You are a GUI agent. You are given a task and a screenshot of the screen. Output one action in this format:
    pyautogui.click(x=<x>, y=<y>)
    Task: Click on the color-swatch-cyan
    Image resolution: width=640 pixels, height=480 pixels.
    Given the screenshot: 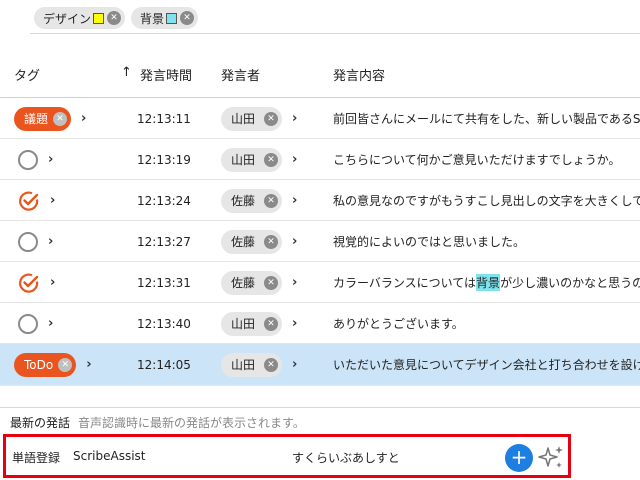 What is the action you would take?
    pyautogui.click(x=172, y=18)
    